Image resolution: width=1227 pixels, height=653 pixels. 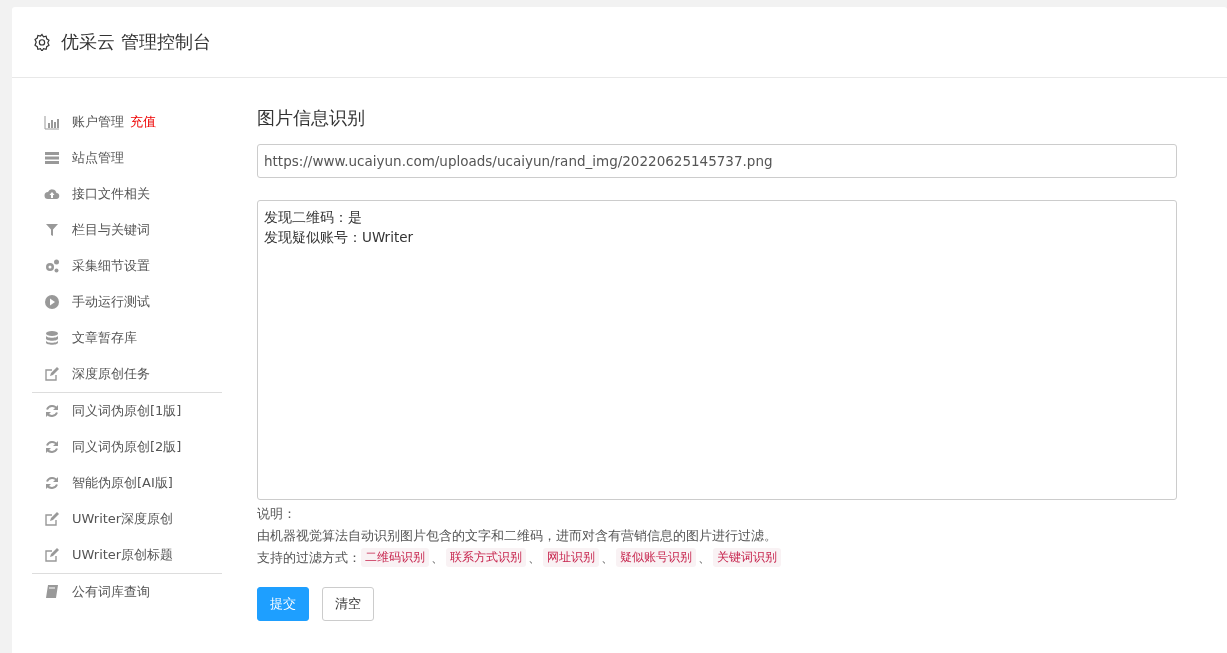 I want to click on cloud-upload-icon, so click(x=52, y=194).